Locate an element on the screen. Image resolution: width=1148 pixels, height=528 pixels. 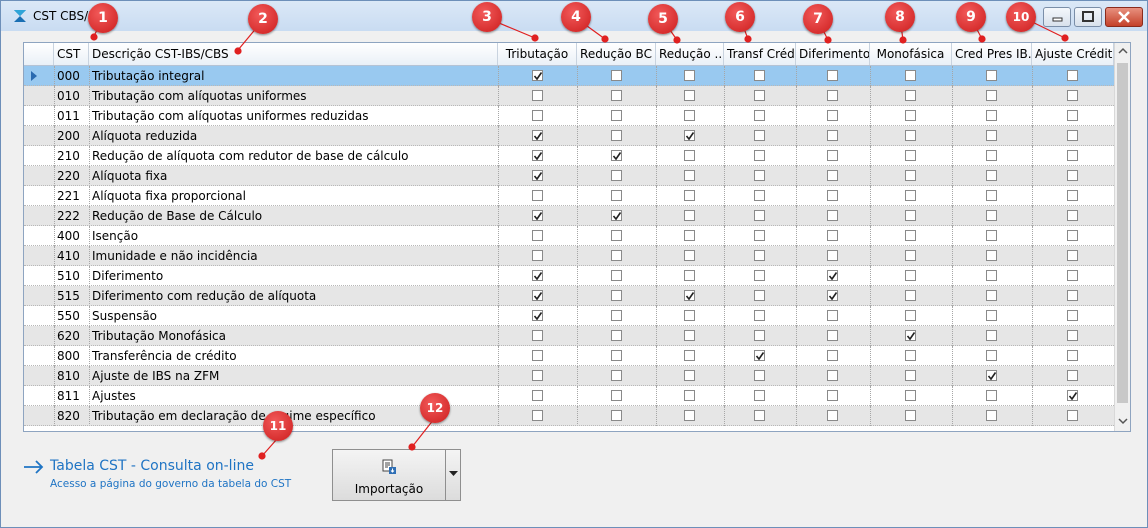
callout-badge-1: 1 is located at coordinates (103, 18).